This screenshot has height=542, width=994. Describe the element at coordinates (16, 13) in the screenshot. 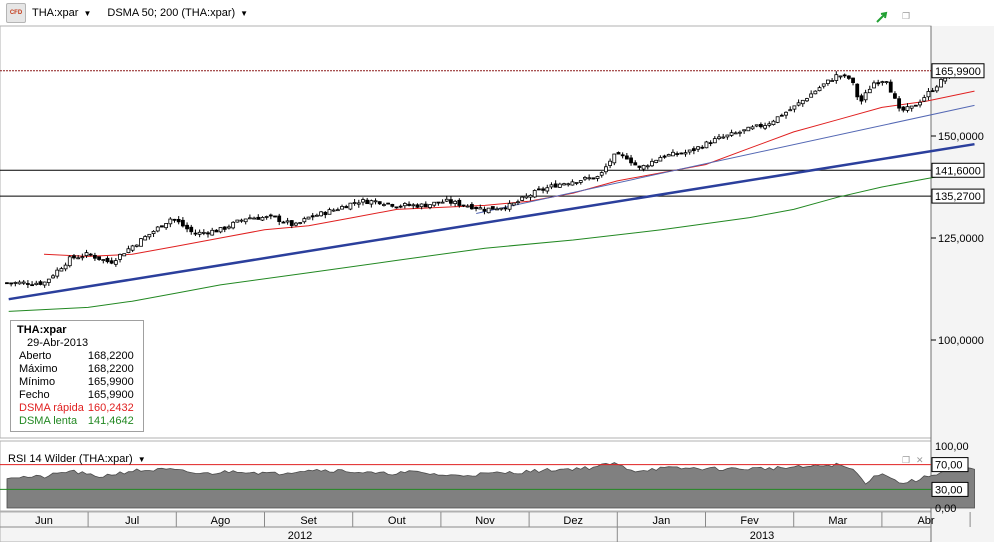

I see `app-logo-icon: CFD` at that location.